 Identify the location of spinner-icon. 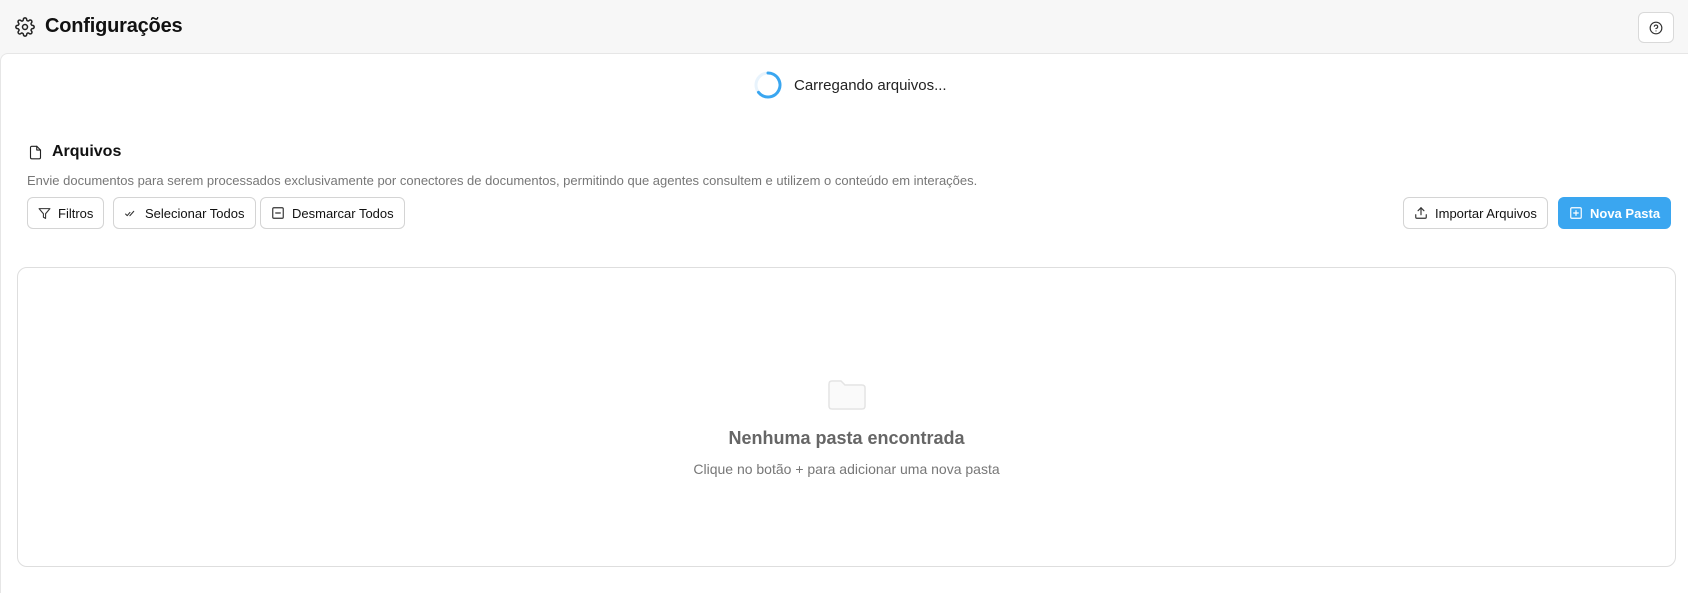
(768, 85).